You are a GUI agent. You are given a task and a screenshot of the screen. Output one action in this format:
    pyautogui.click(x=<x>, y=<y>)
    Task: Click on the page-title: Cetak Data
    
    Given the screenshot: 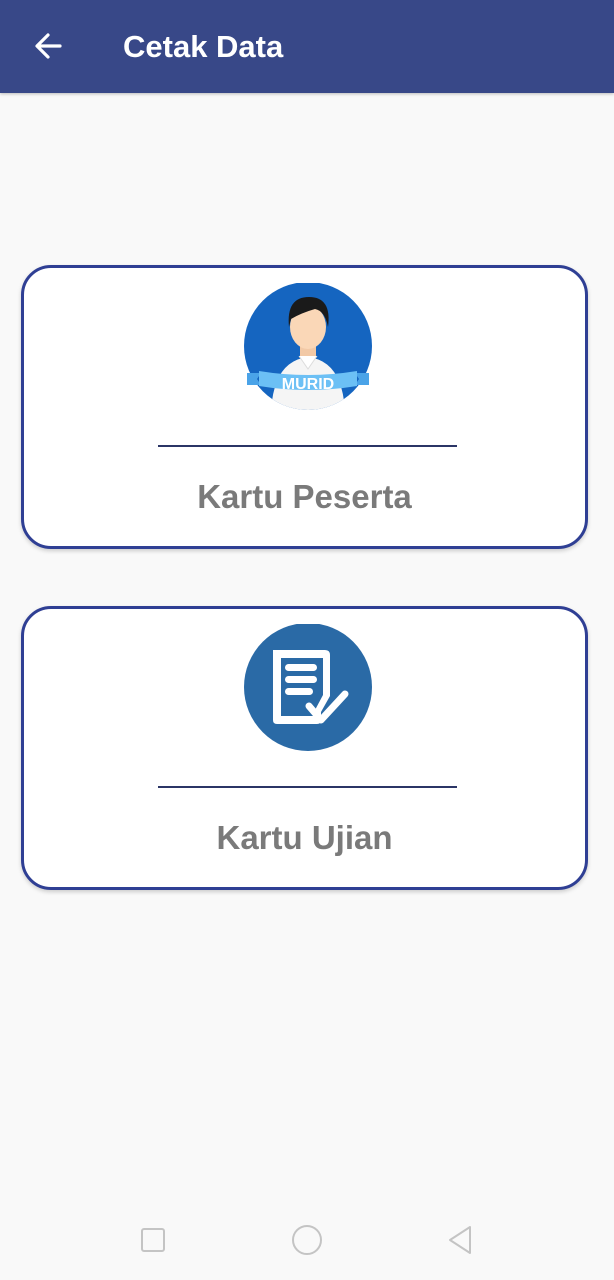 What is the action you would take?
    pyautogui.click(x=203, y=46)
    